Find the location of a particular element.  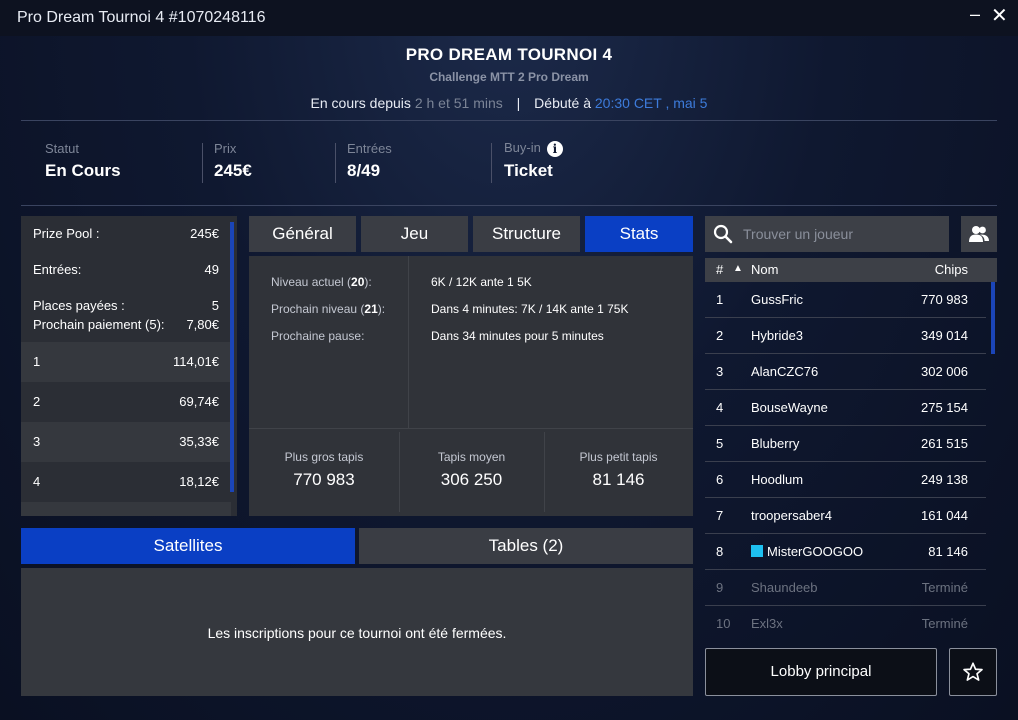

player-chips: 161 044 is located at coordinates (944, 515).